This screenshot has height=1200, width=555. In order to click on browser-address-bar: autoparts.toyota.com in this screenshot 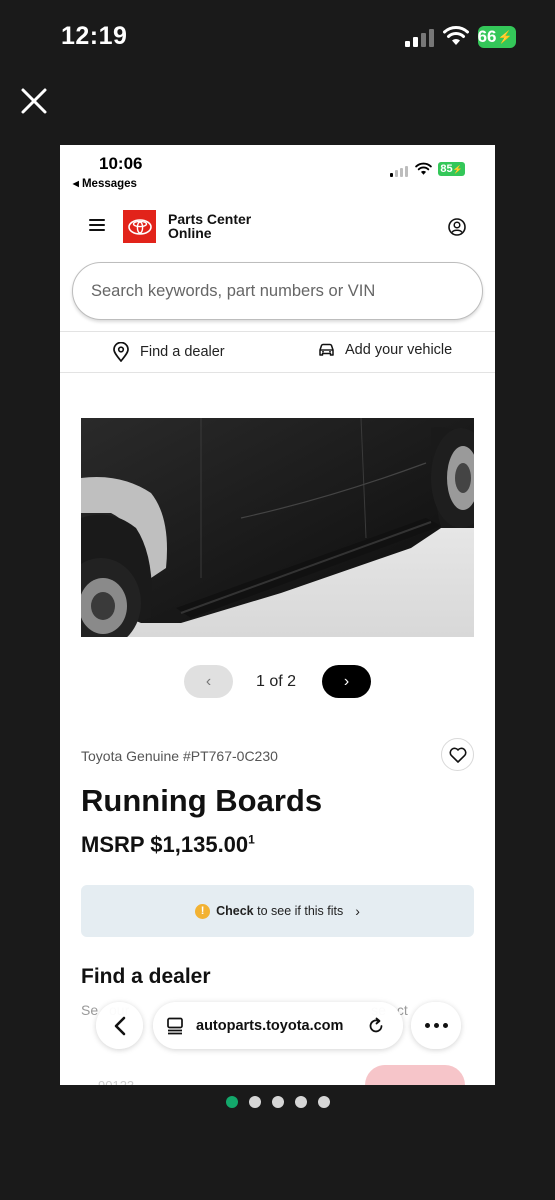, I will do `click(278, 1025)`.